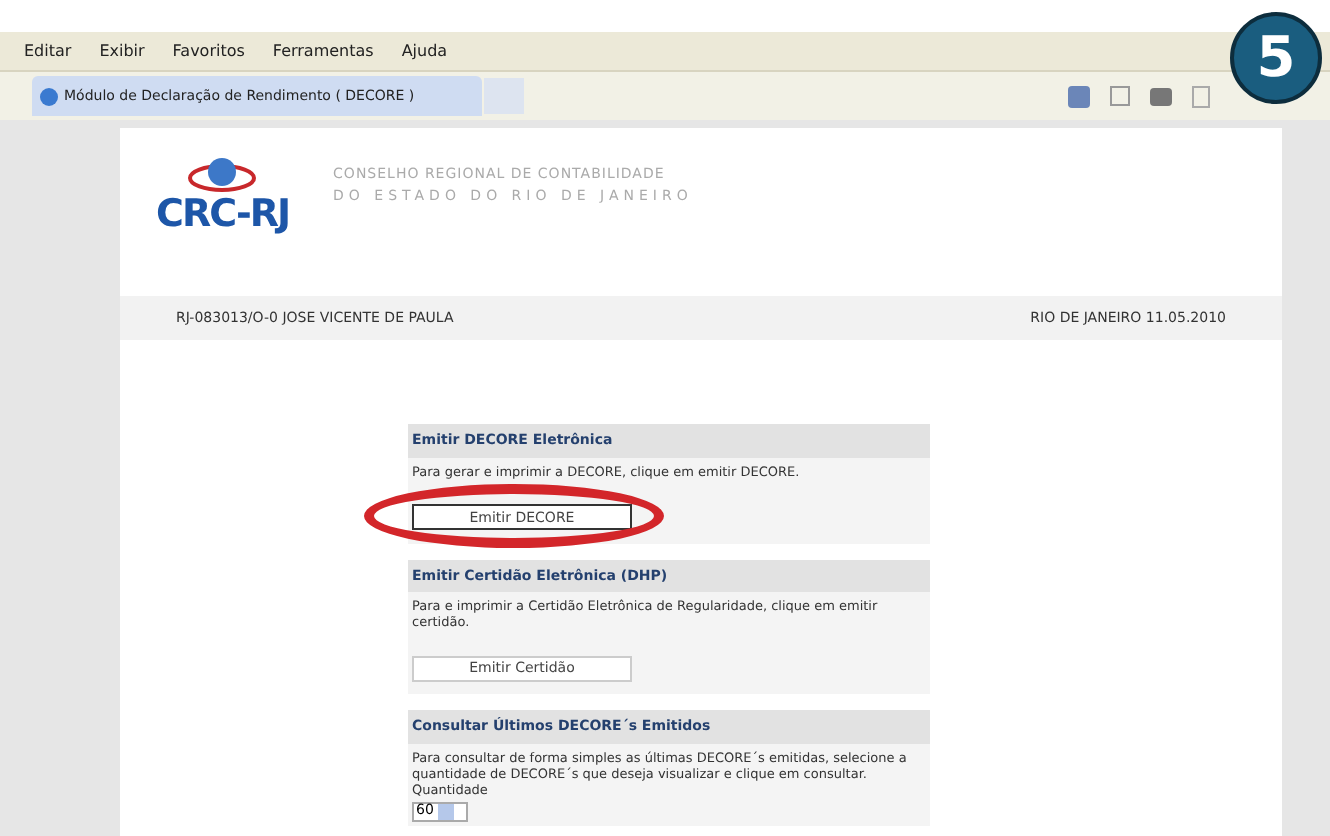  I want to click on menu-item: Ferramentas, so click(323, 51).